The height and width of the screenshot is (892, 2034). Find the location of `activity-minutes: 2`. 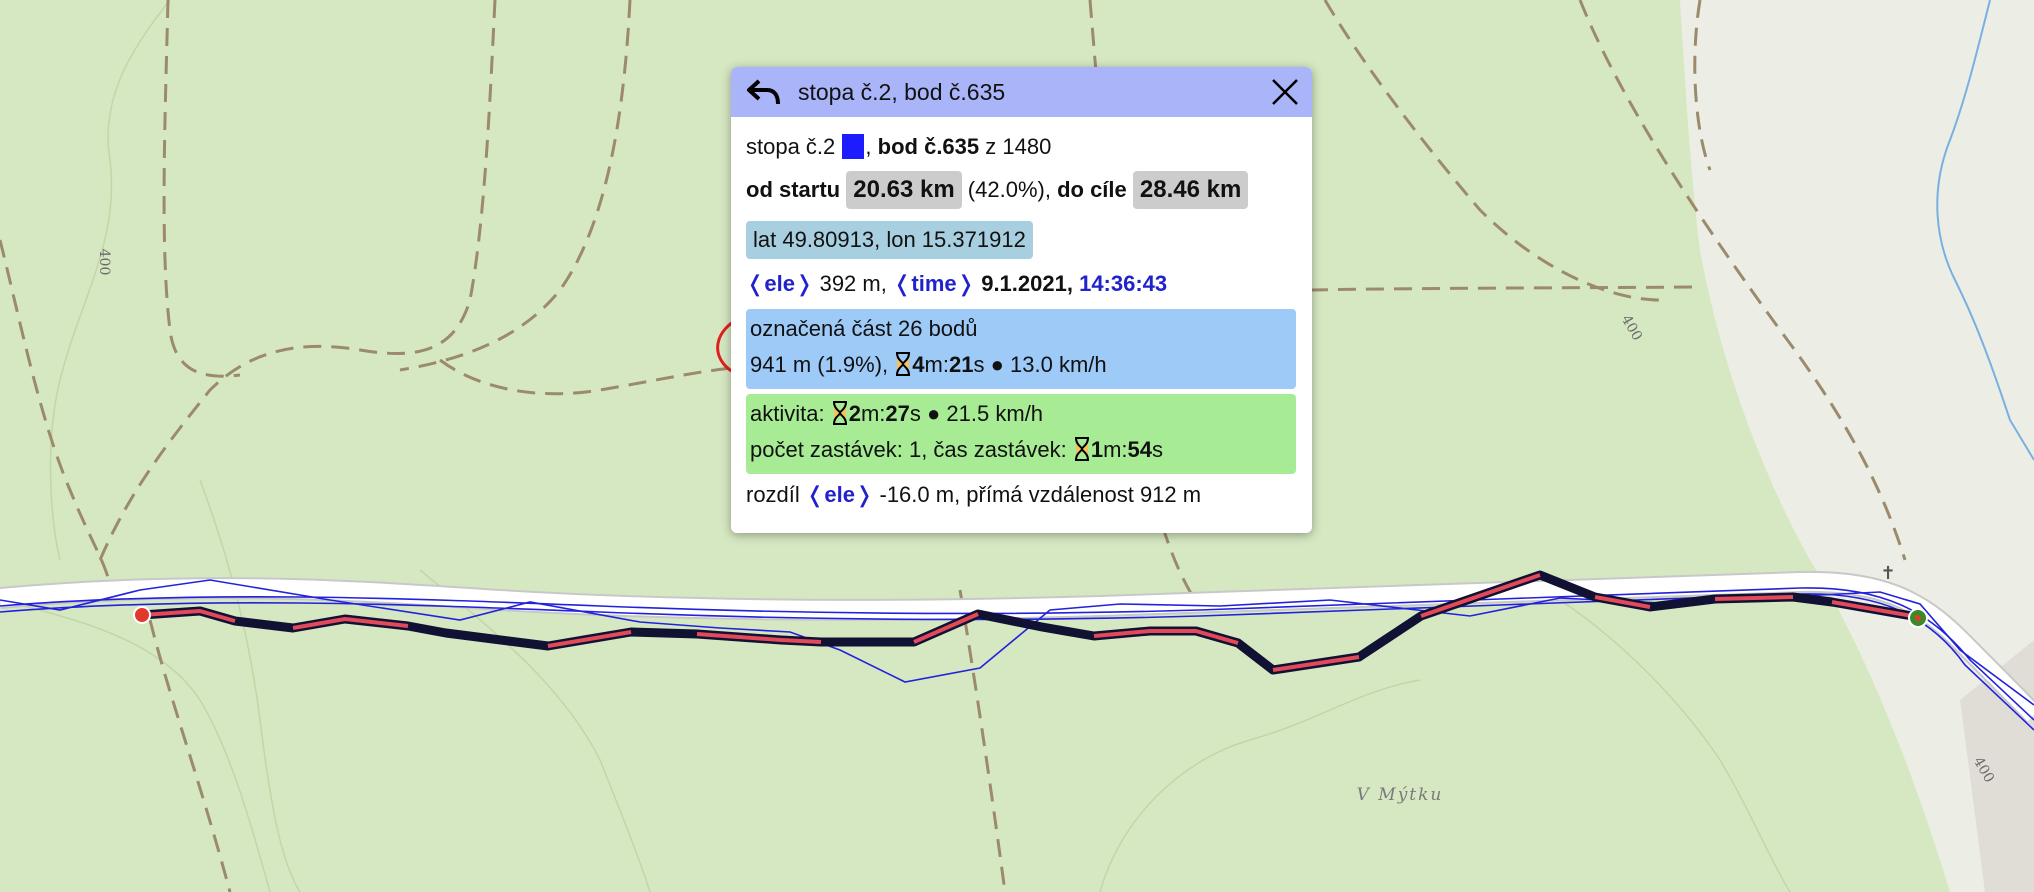

activity-minutes: 2 is located at coordinates (854, 413).